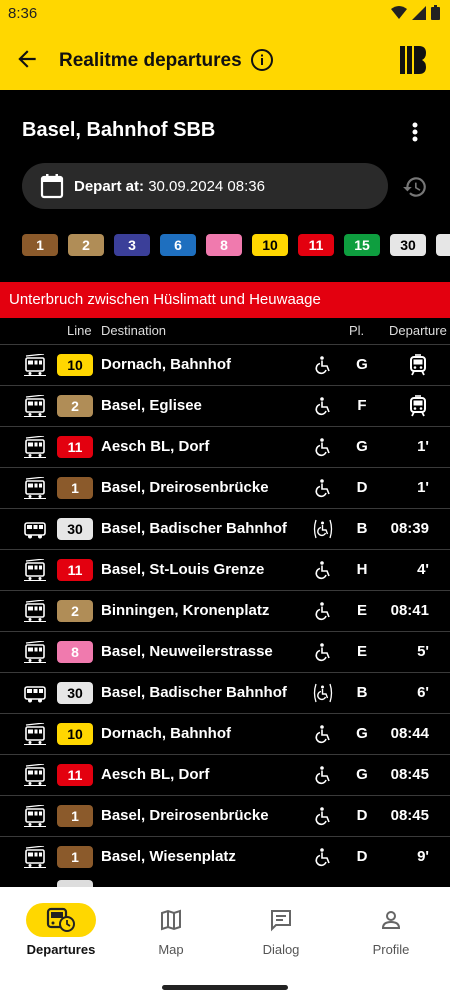  I want to click on departure-row: 2 Binningen, Kronenplatz E 08:41, so click(225, 610).